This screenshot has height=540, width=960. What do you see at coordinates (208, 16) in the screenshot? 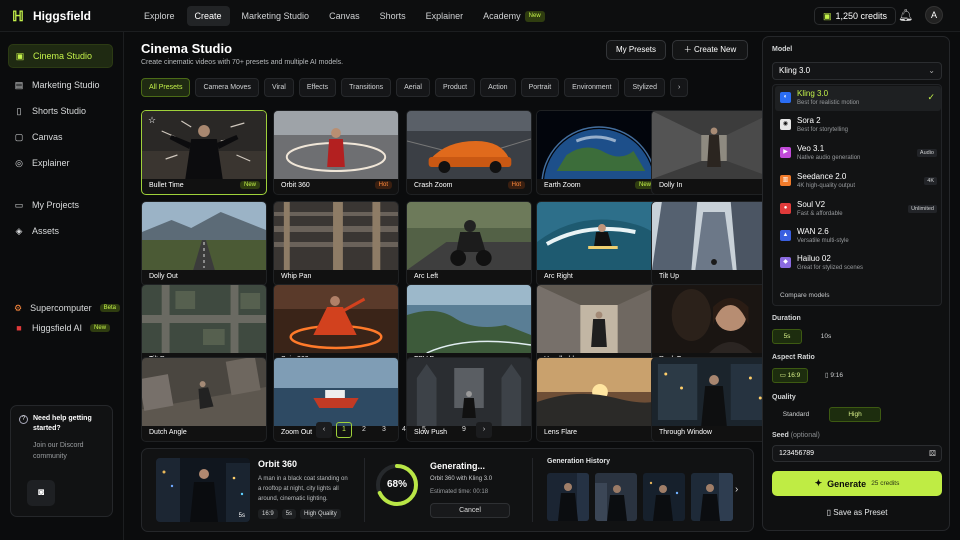
I see `nav-create: Create` at bounding box center [208, 16].